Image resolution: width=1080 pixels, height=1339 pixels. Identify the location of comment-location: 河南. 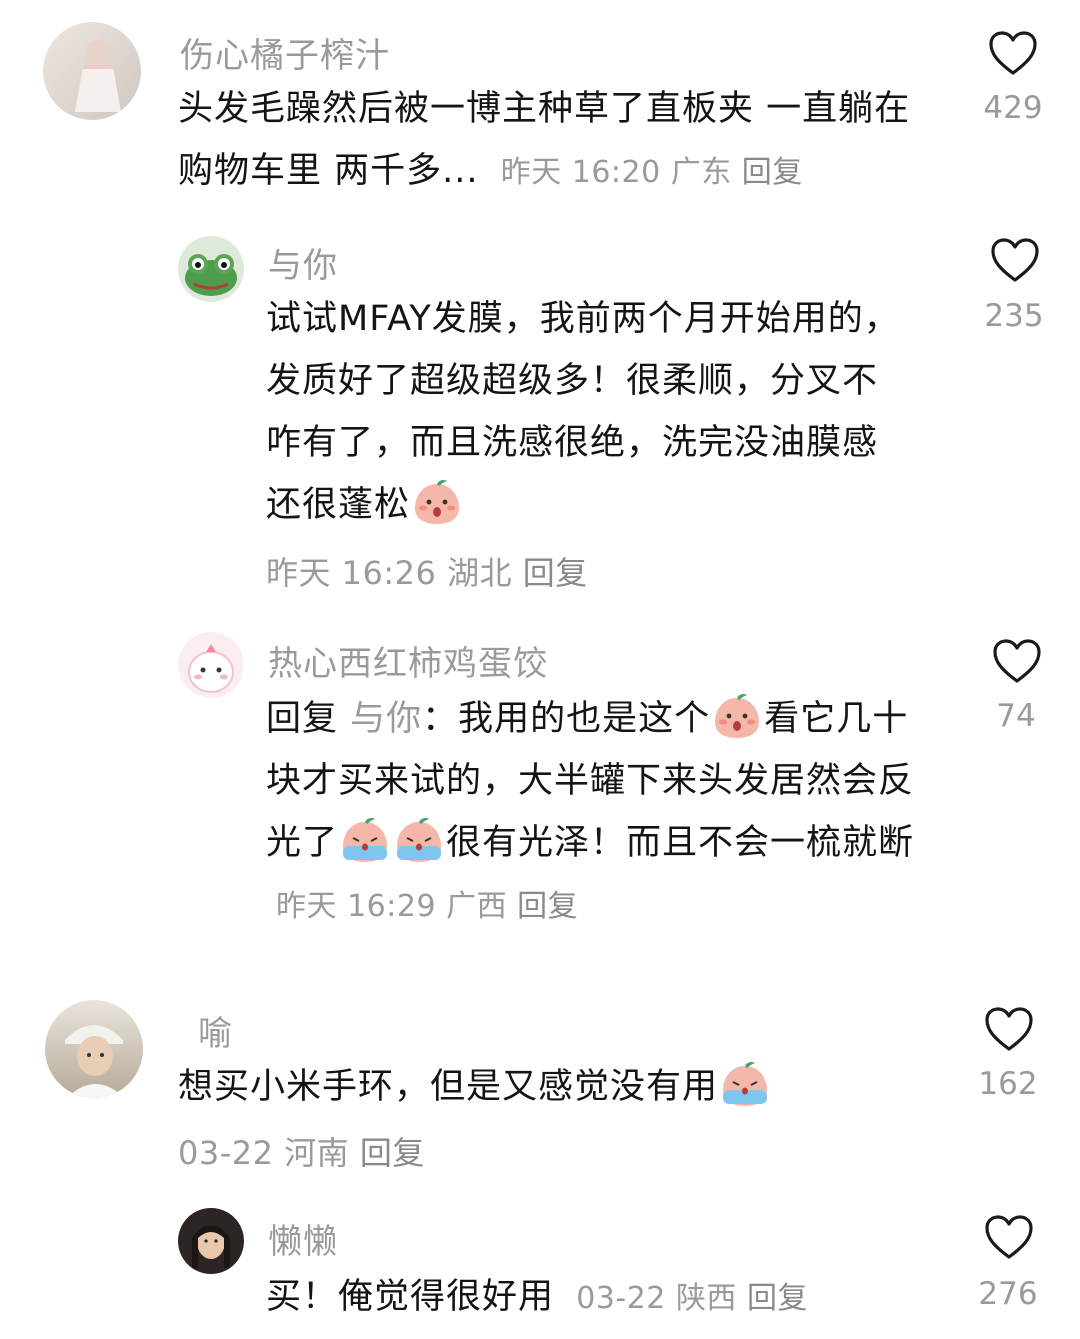
(317, 1153).